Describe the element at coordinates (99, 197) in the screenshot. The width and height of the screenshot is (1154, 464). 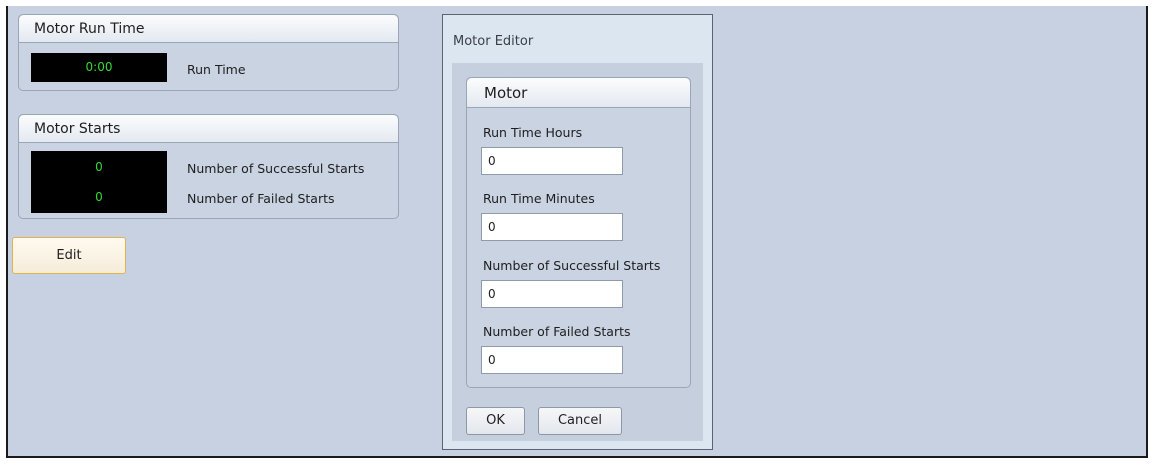
I see `failed-starts-value: 0` at that location.